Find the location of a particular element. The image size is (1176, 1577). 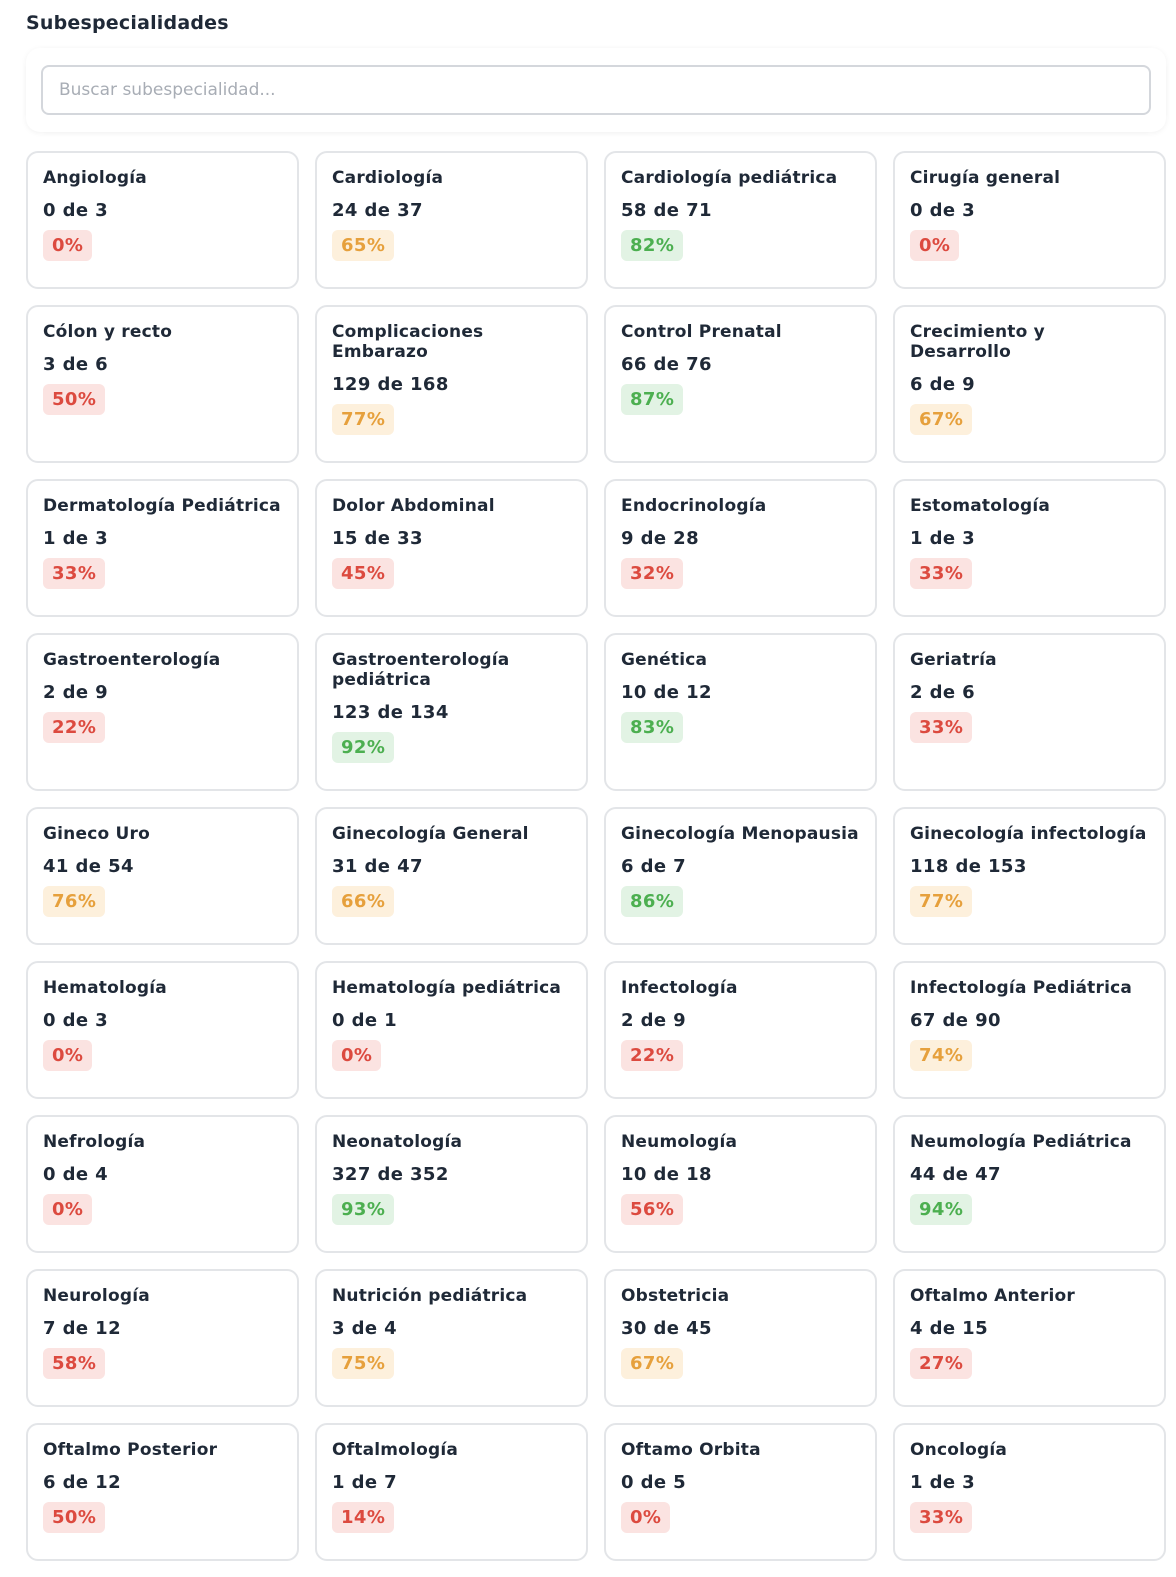

percent-badge: 83% is located at coordinates (652, 727).